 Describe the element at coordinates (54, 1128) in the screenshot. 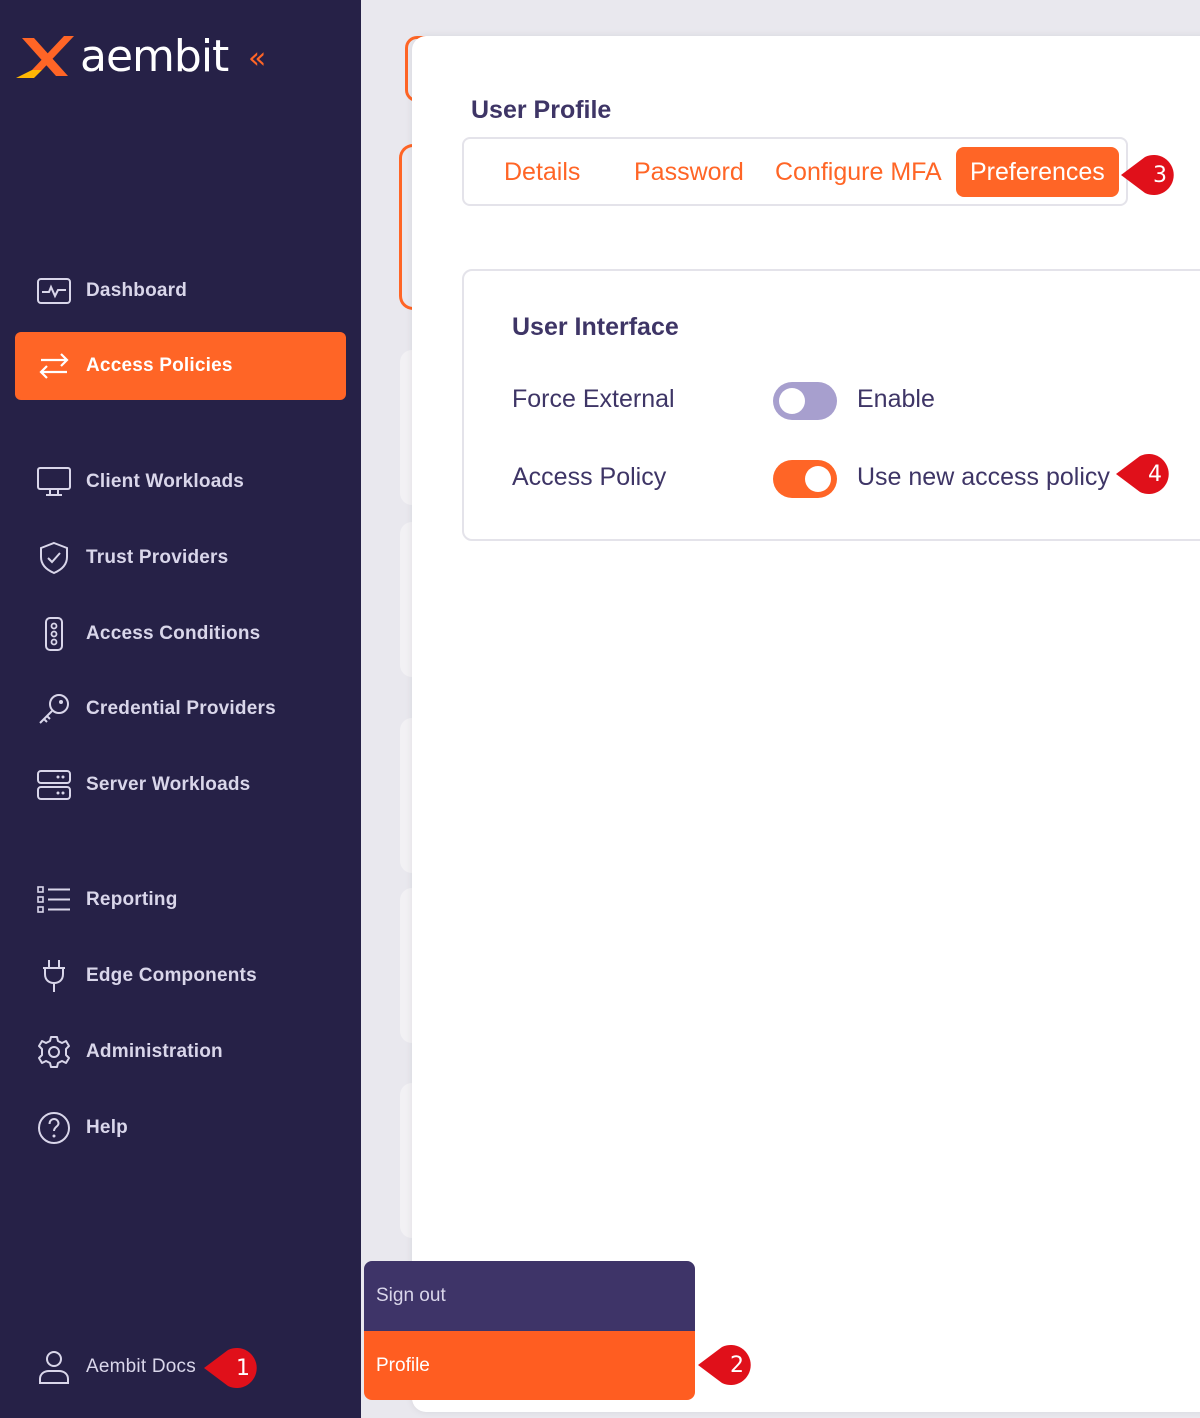

I see `help-icon` at that location.